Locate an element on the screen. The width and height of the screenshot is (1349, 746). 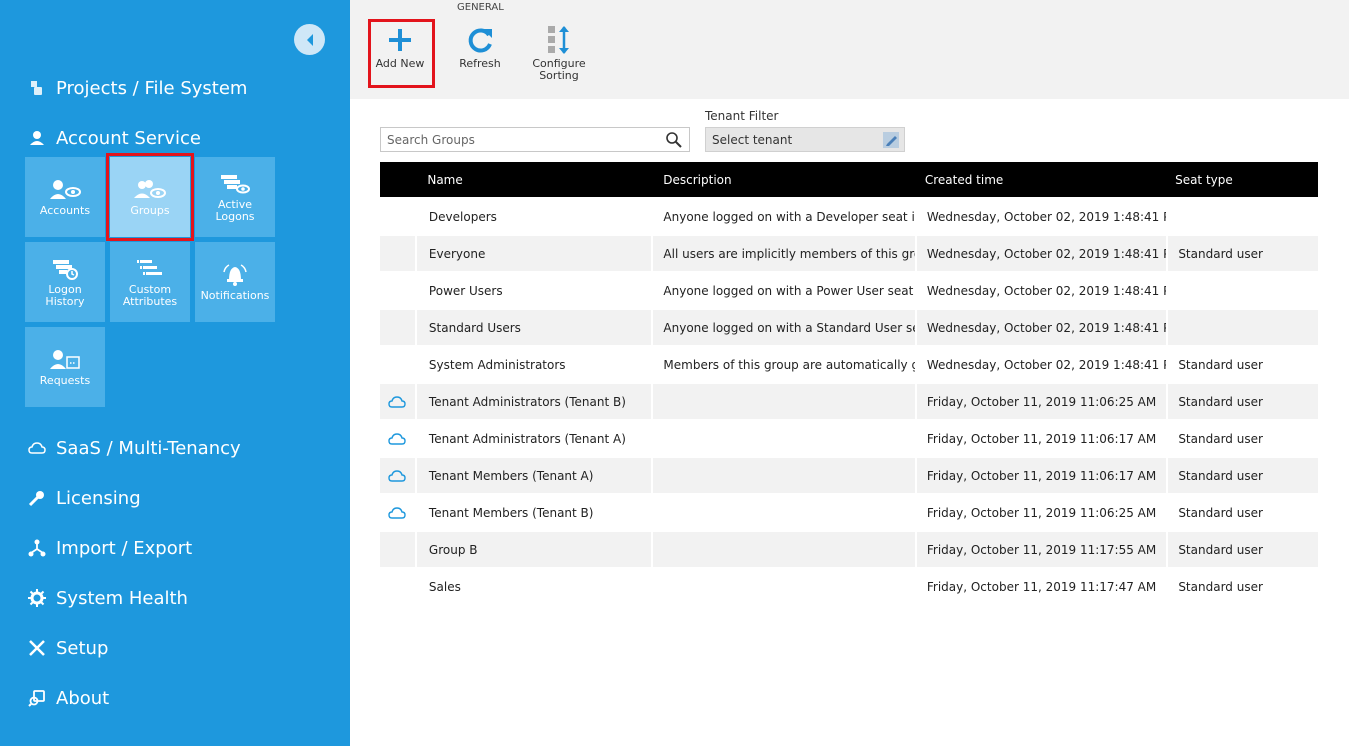
plus-icon is located at coordinates (400, 40).